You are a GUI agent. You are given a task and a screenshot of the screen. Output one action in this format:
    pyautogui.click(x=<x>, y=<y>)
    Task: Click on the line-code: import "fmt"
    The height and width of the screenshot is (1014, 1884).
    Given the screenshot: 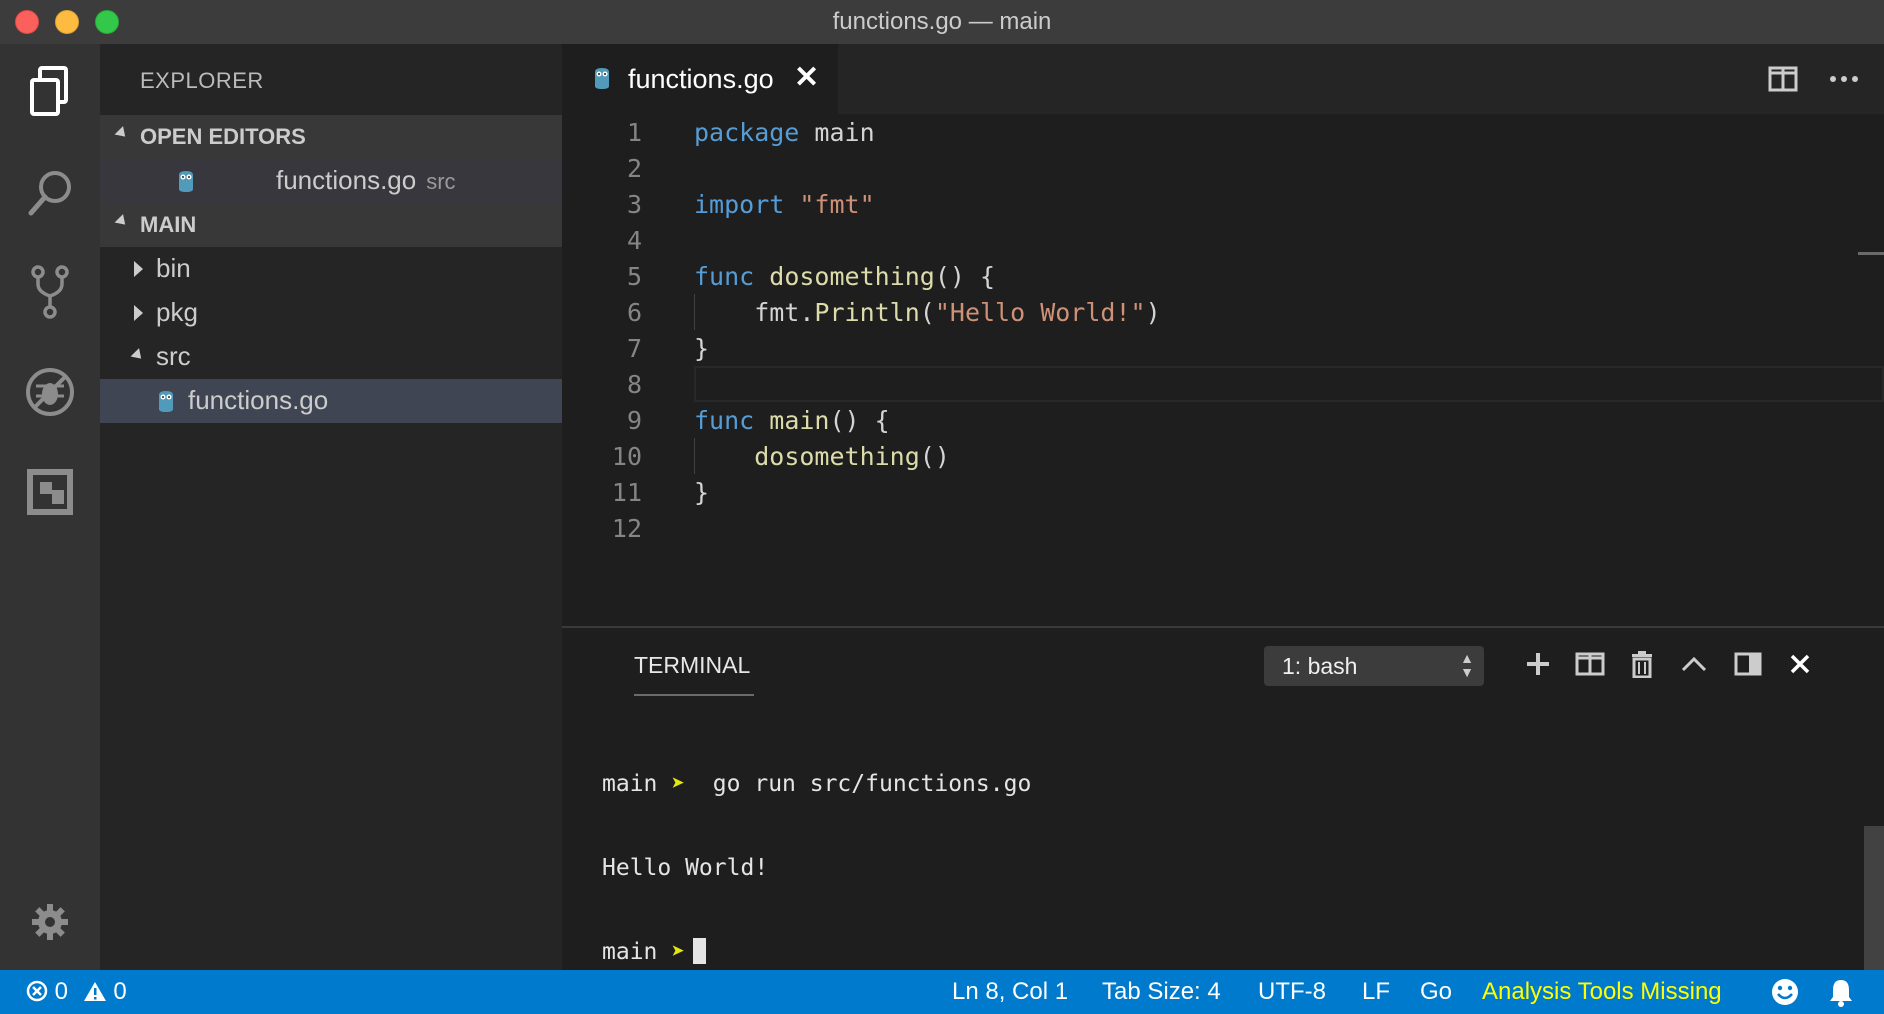 What is the action you would take?
    pyautogui.click(x=784, y=204)
    